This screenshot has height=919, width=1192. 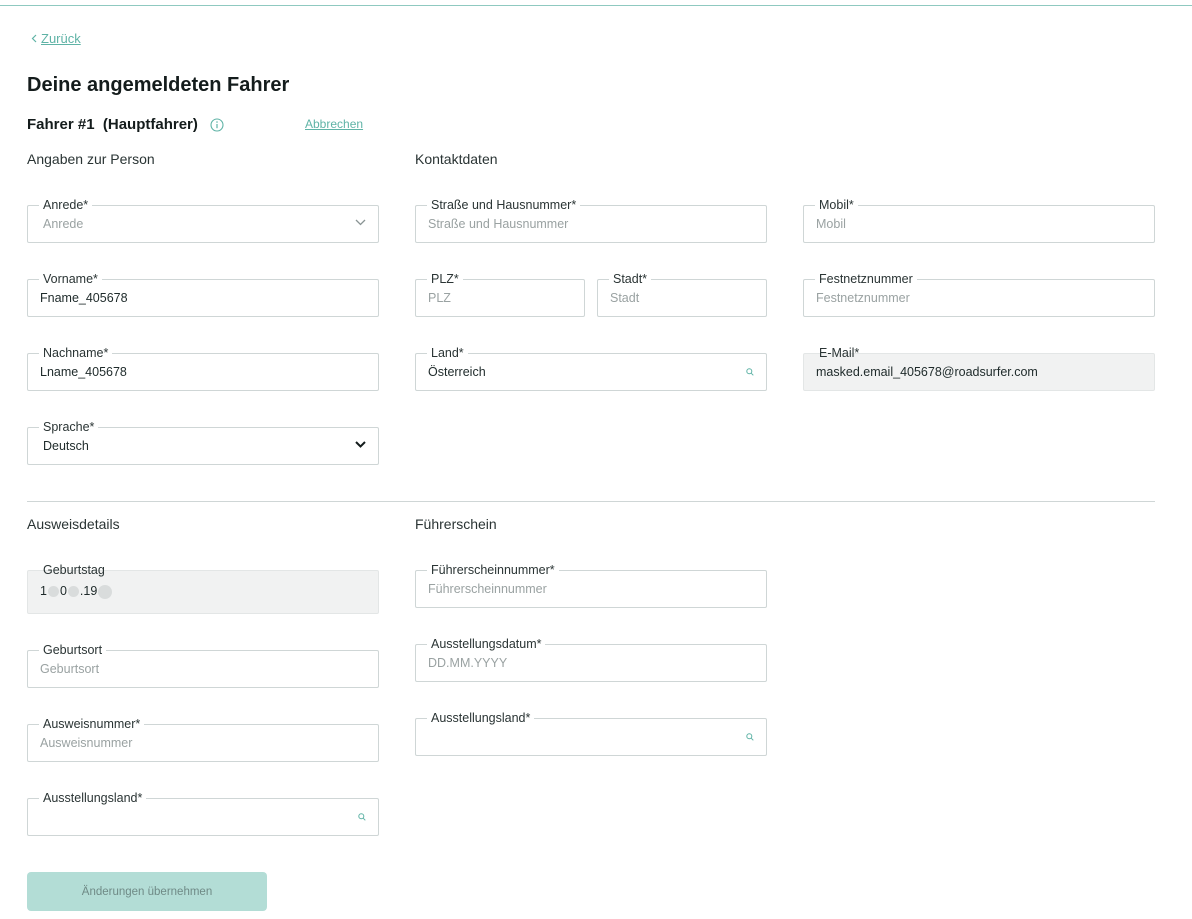 I want to click on language-select: Sprache* Deutsch, so click(x=203, y=442).